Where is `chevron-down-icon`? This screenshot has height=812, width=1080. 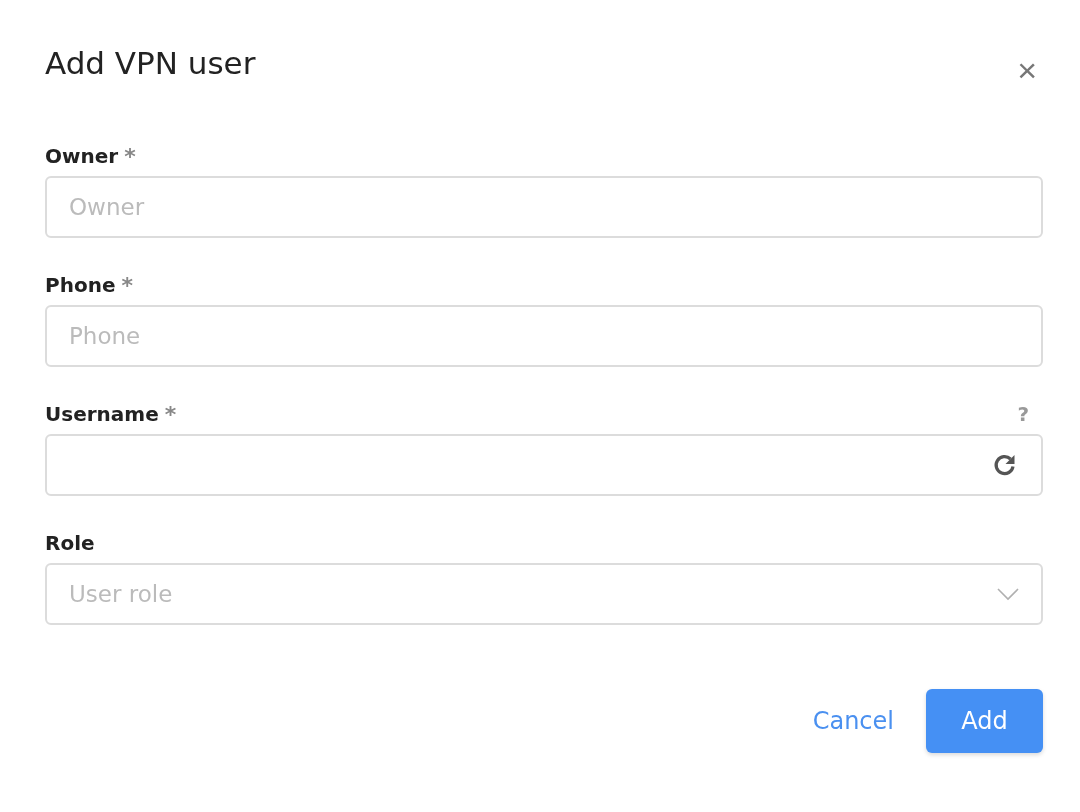
chevron-down-icon is located at coordinates (1008, 594).